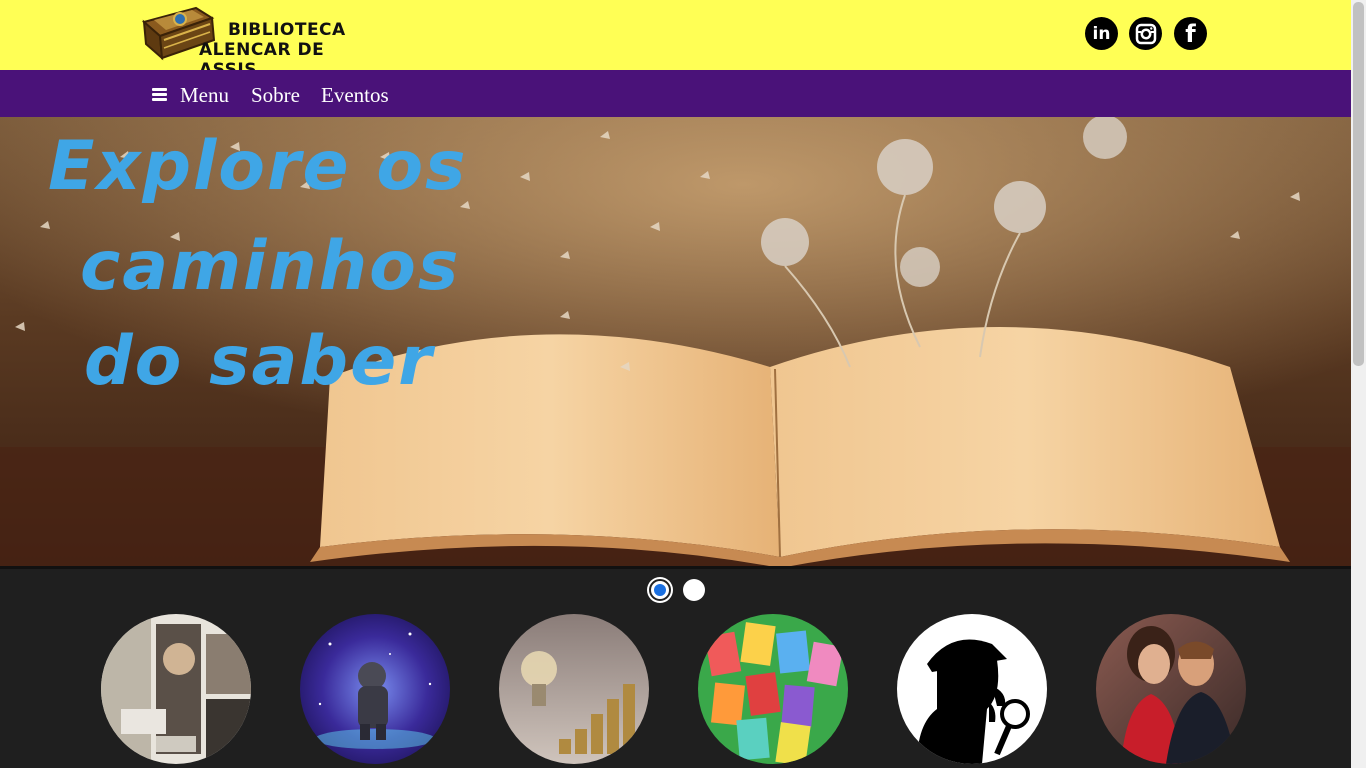 The image size is (1366, 768). I want to click on astronaut-space-icon, so click(375, 689).